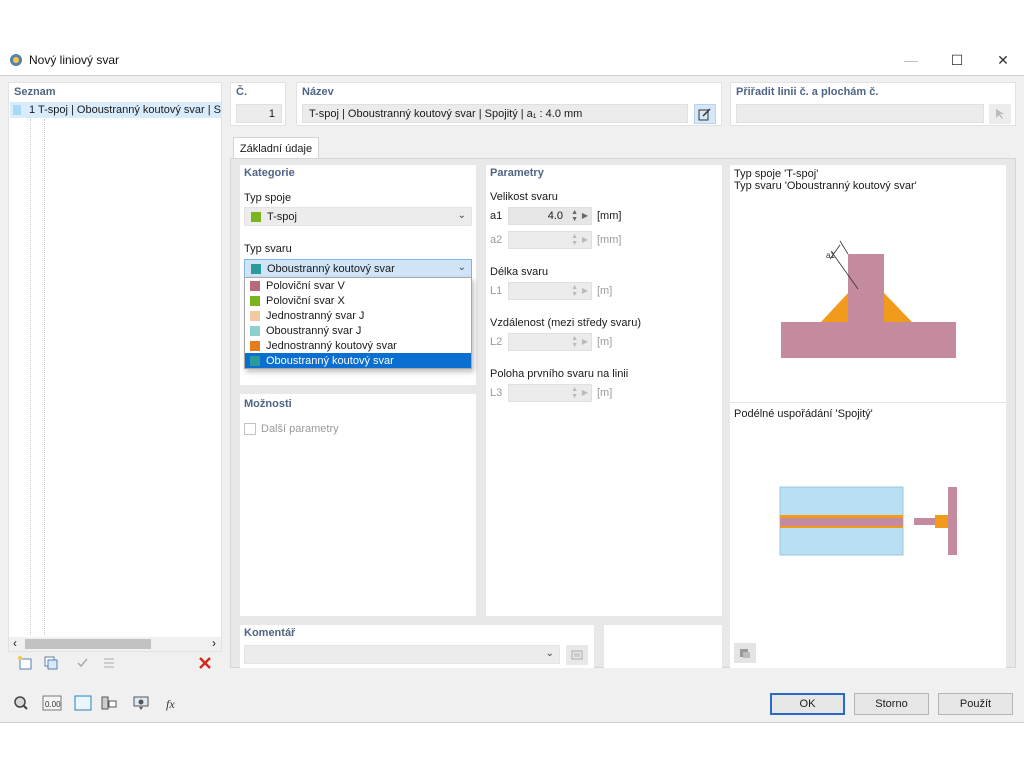  I want to click on dropdown-option: Jednostranný svar J, so click(358, 315).